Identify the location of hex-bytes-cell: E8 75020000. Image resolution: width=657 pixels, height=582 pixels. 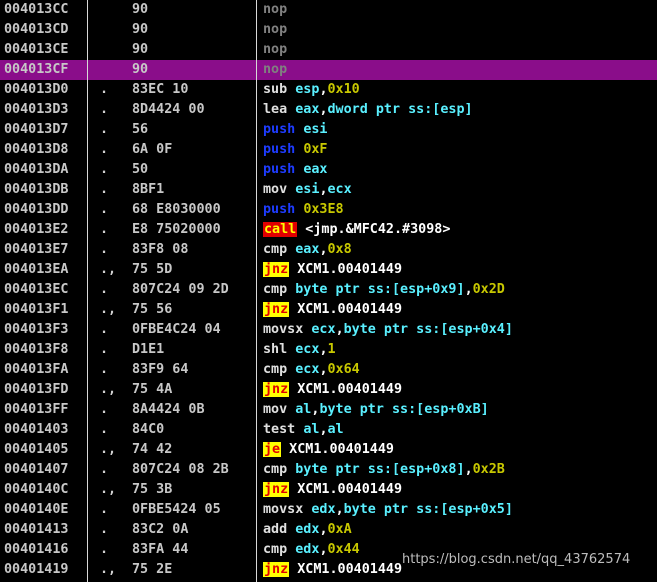
(176, 229).